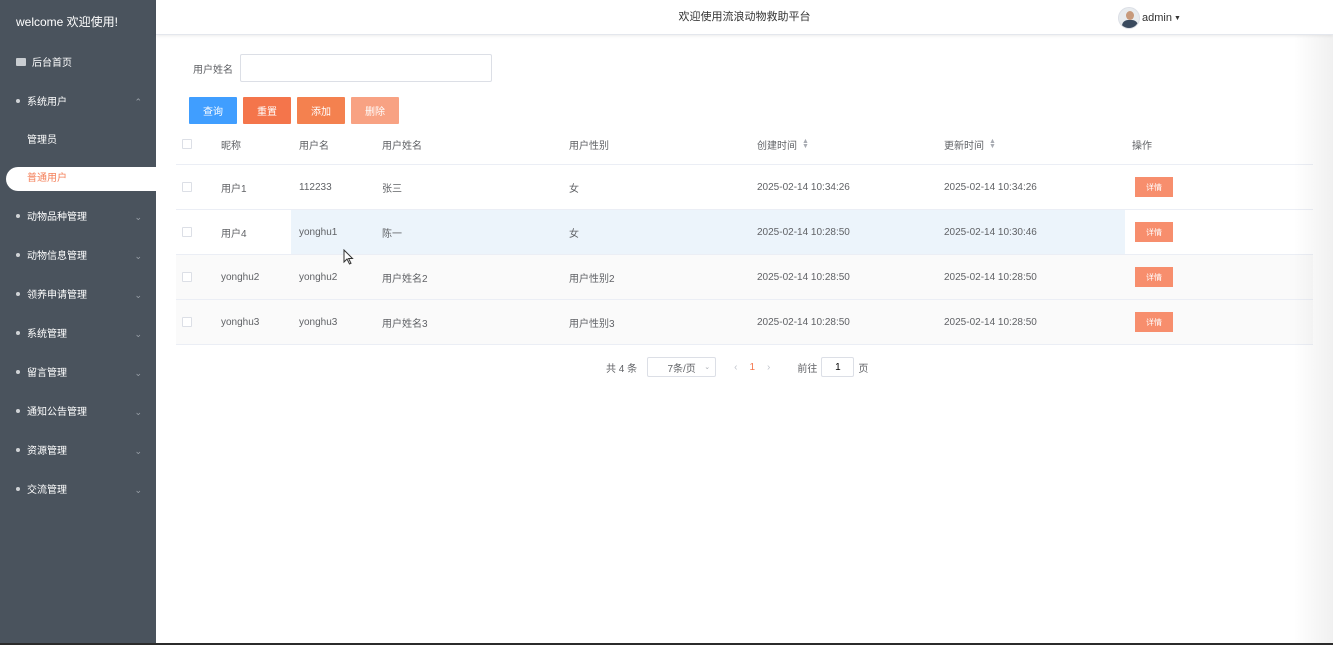 The height and width of the screenshot is (645, 1333). I want to click on sidebar-item-home: 后台首页, so click(78, 63).